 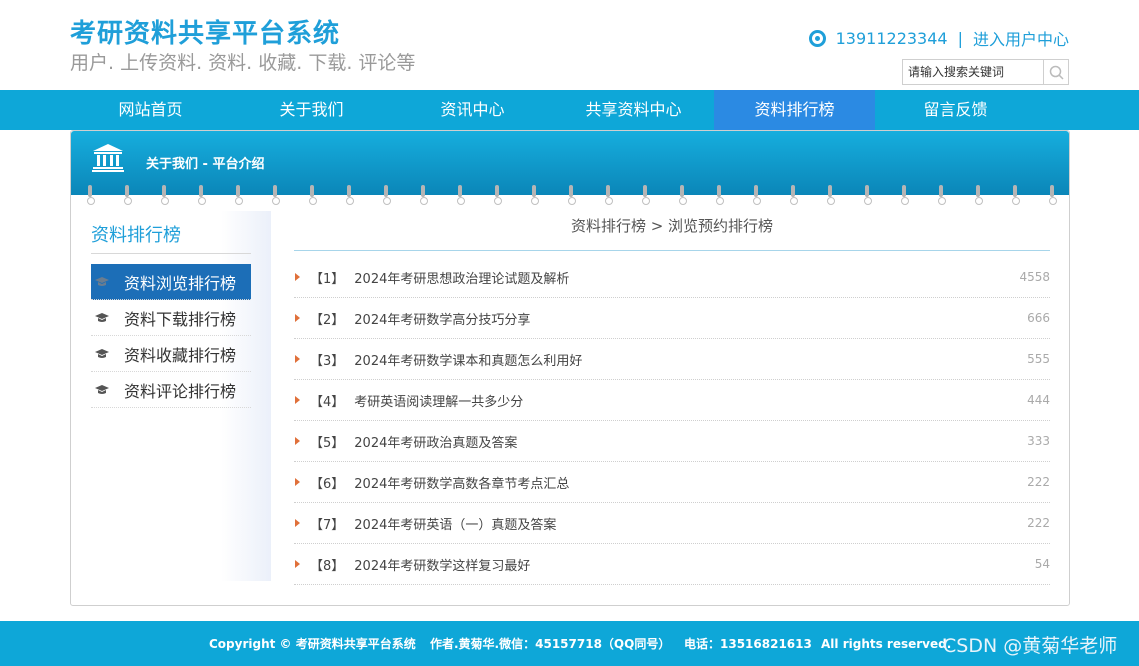 I want to click on search-box, so click(x=985, y=72).